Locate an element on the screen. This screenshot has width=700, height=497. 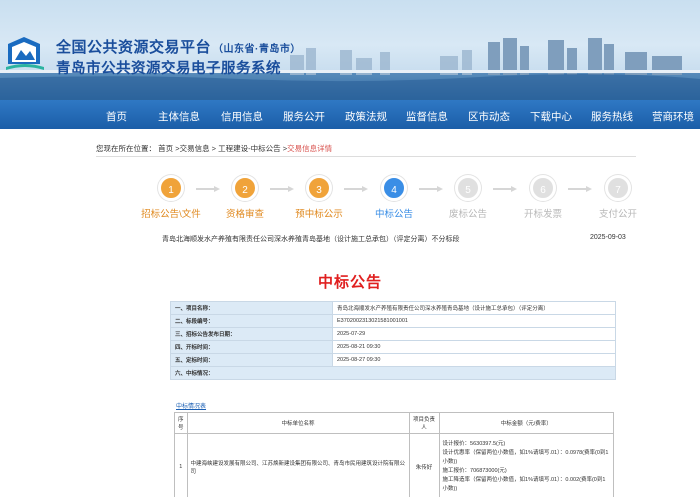
step-label: 支付公开 is located at coordinates (617, 214).